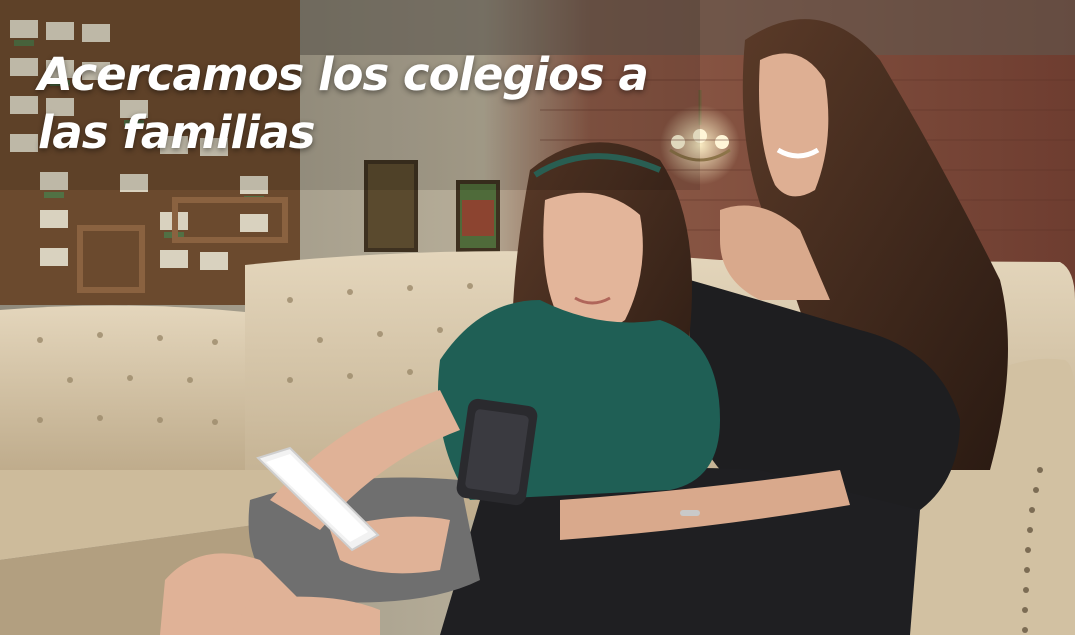  I want to click on bracelet, so click(690, 513).